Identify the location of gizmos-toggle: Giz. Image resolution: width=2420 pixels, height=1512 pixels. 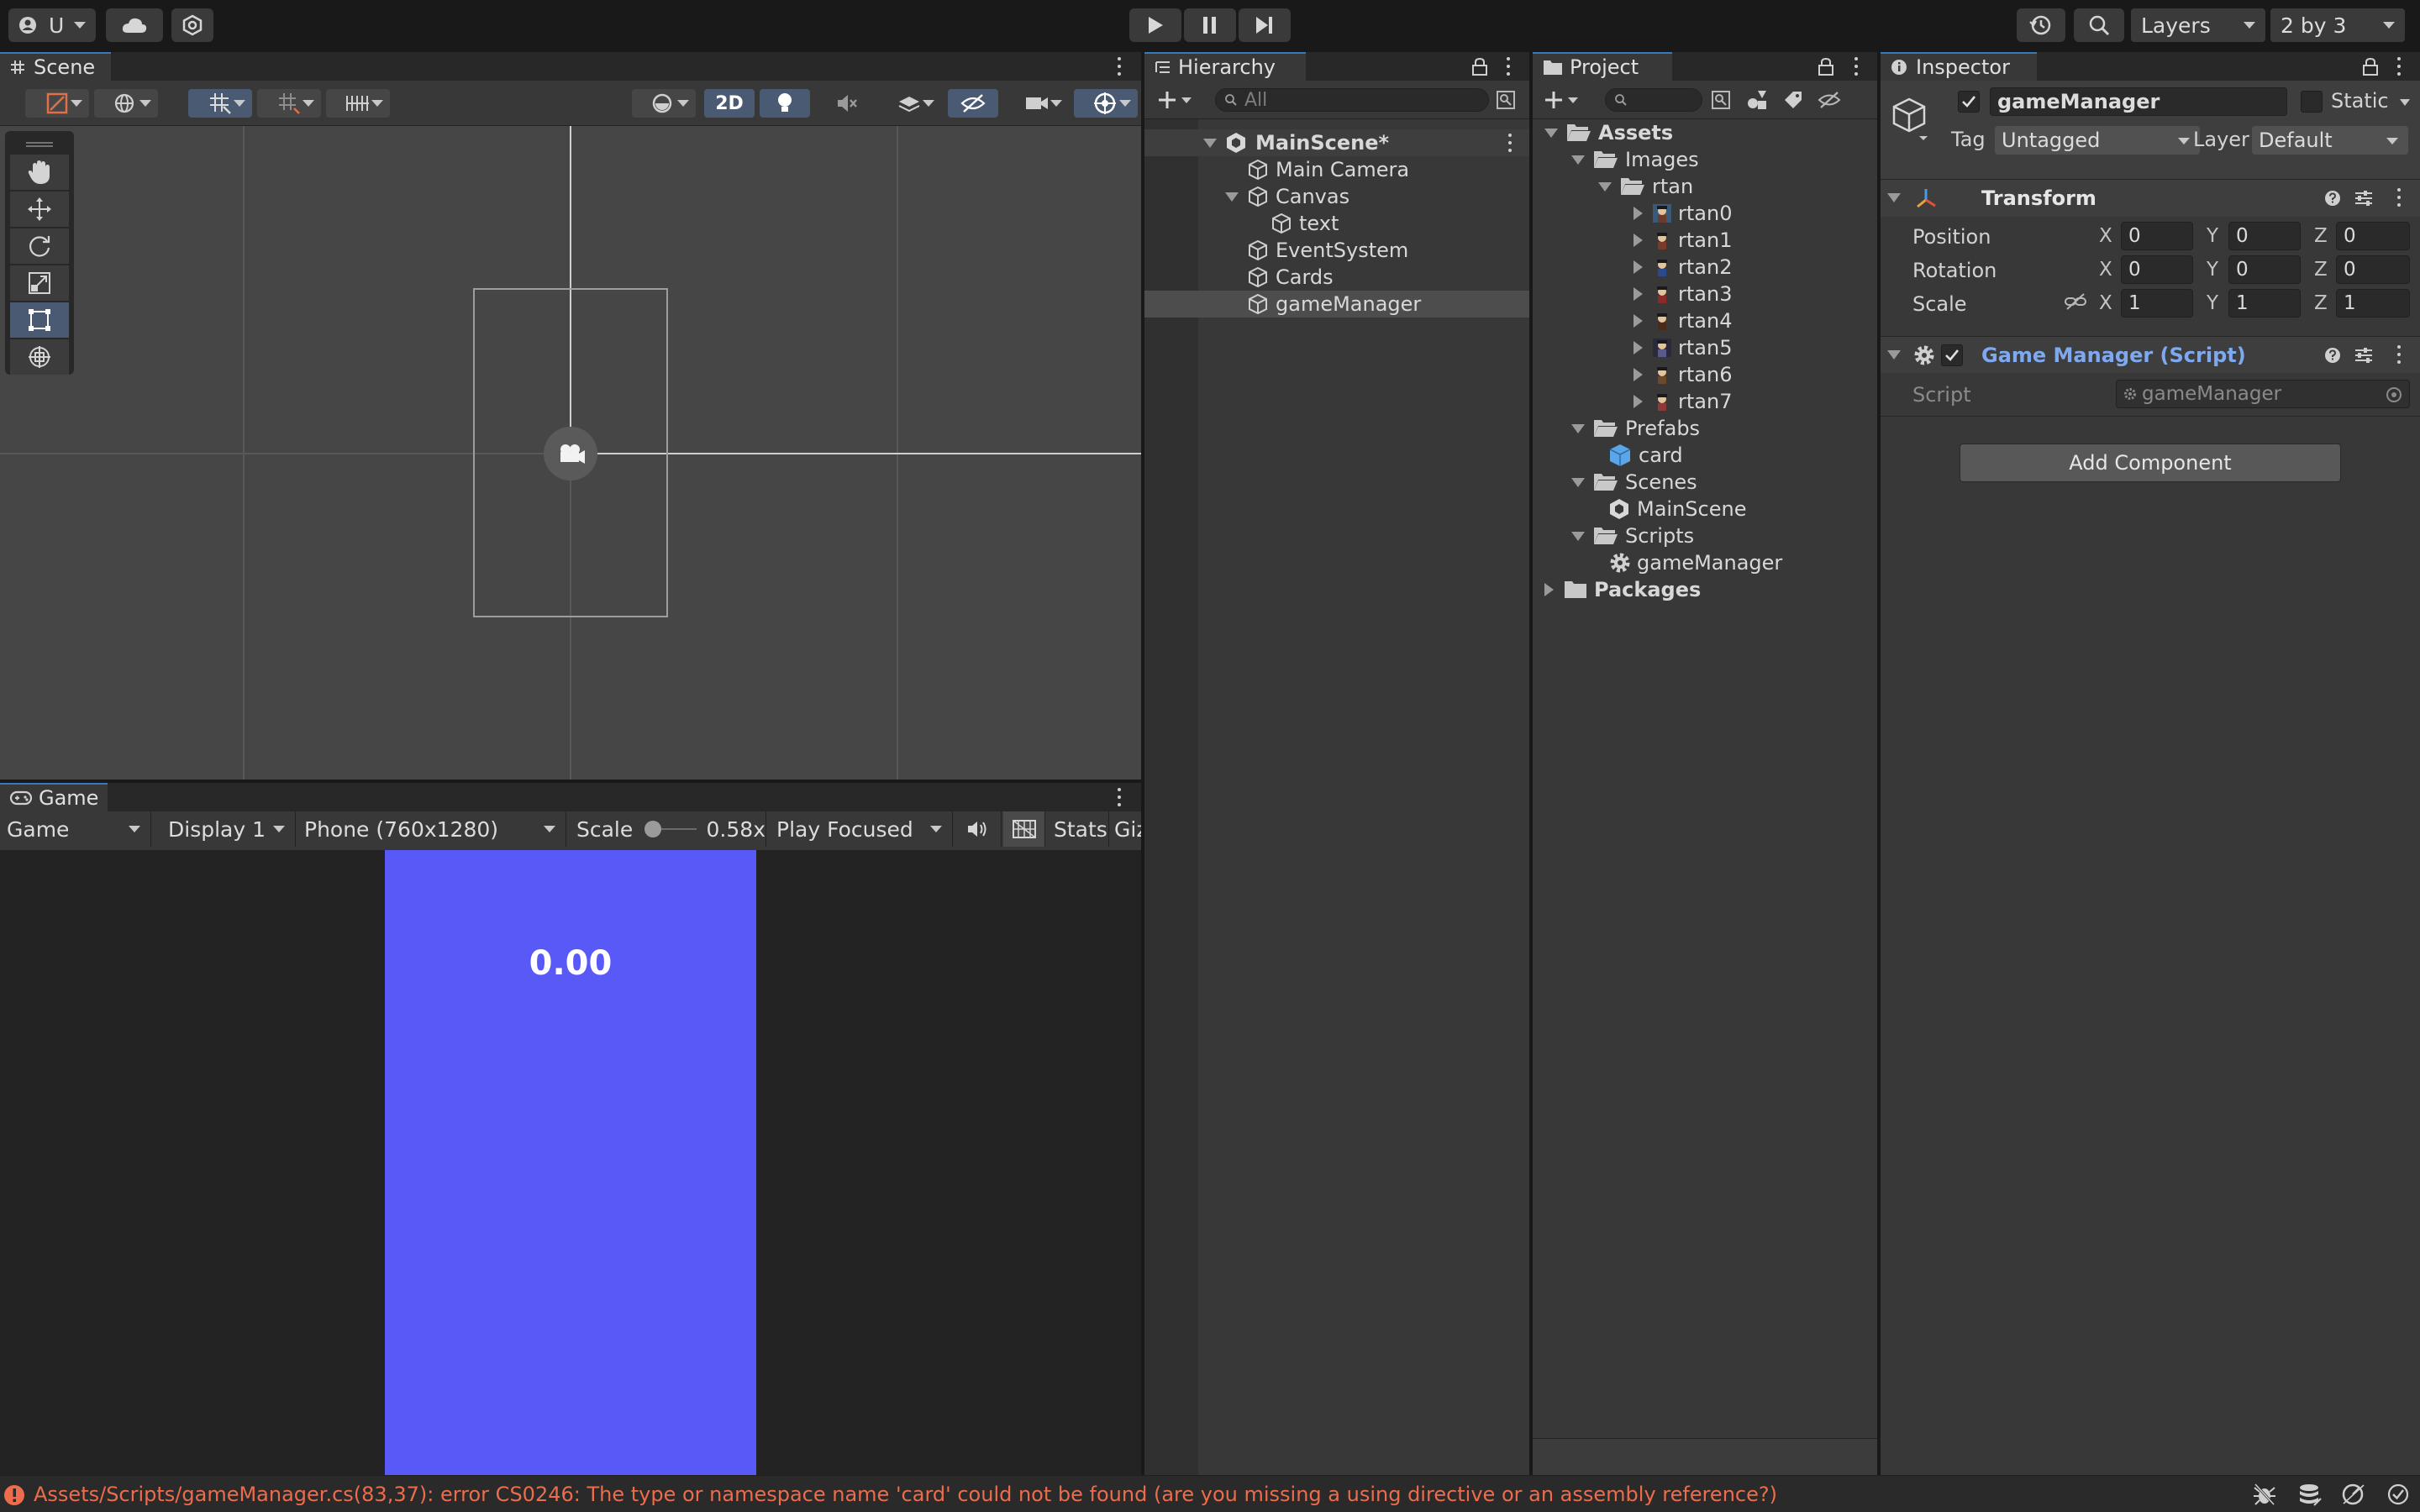
(1126, 829).